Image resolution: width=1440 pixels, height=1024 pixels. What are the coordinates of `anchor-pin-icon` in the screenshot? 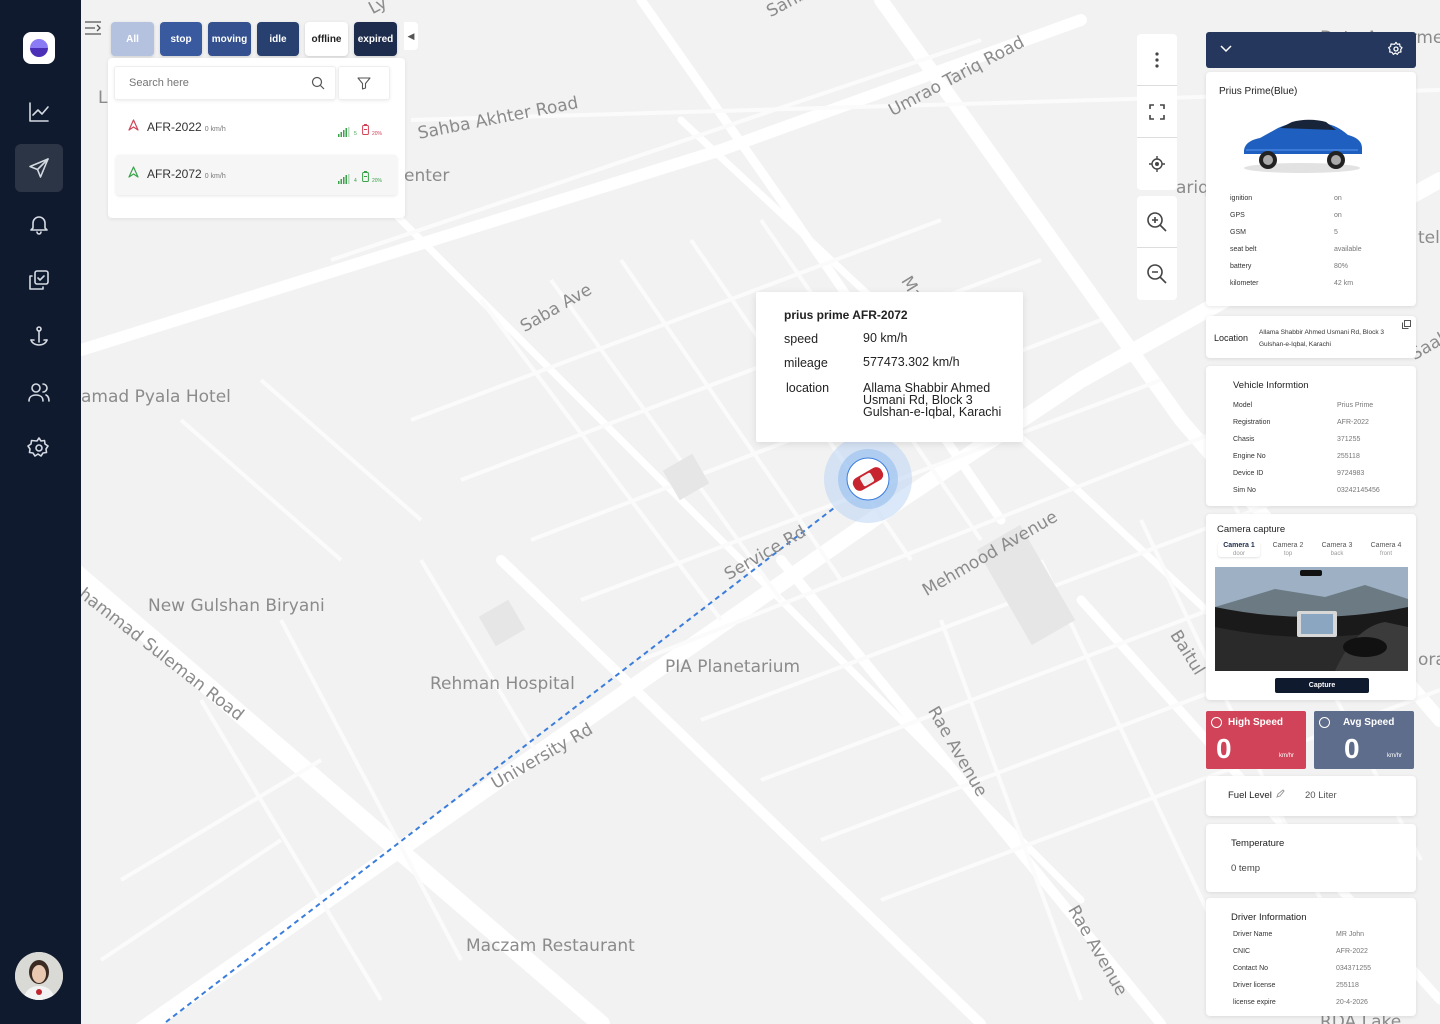 It's located at (39, 336).